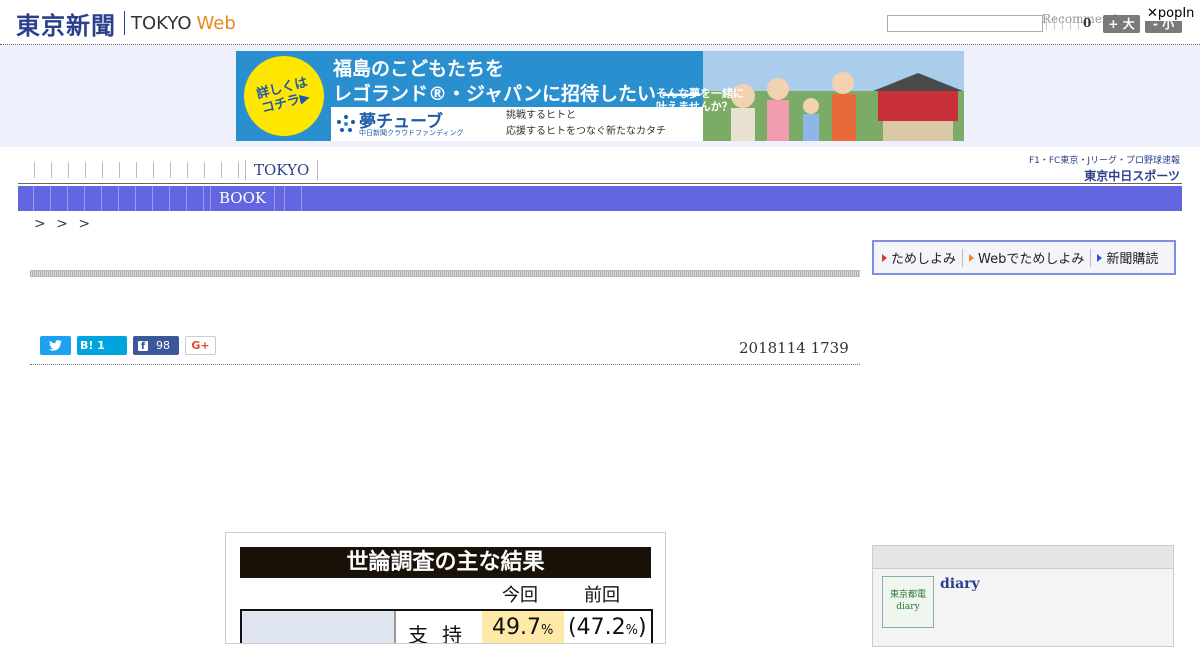 Image resolution: width=1200 pixels, height=647 pixels. What do you see at coordinates (597, 627) in the screenshot?
I see `figure-previous-number: (47.2` at bounding box center [597, 627].